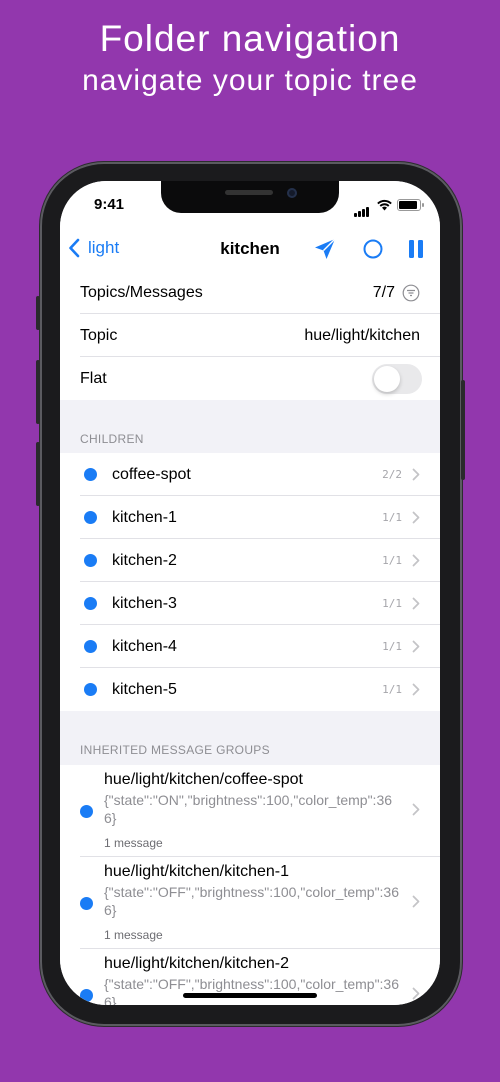  What do you see at coordinates (250, 38) in the screenshot?
I see `caption-title: Folder navigation` at bounding box center [250, 38].